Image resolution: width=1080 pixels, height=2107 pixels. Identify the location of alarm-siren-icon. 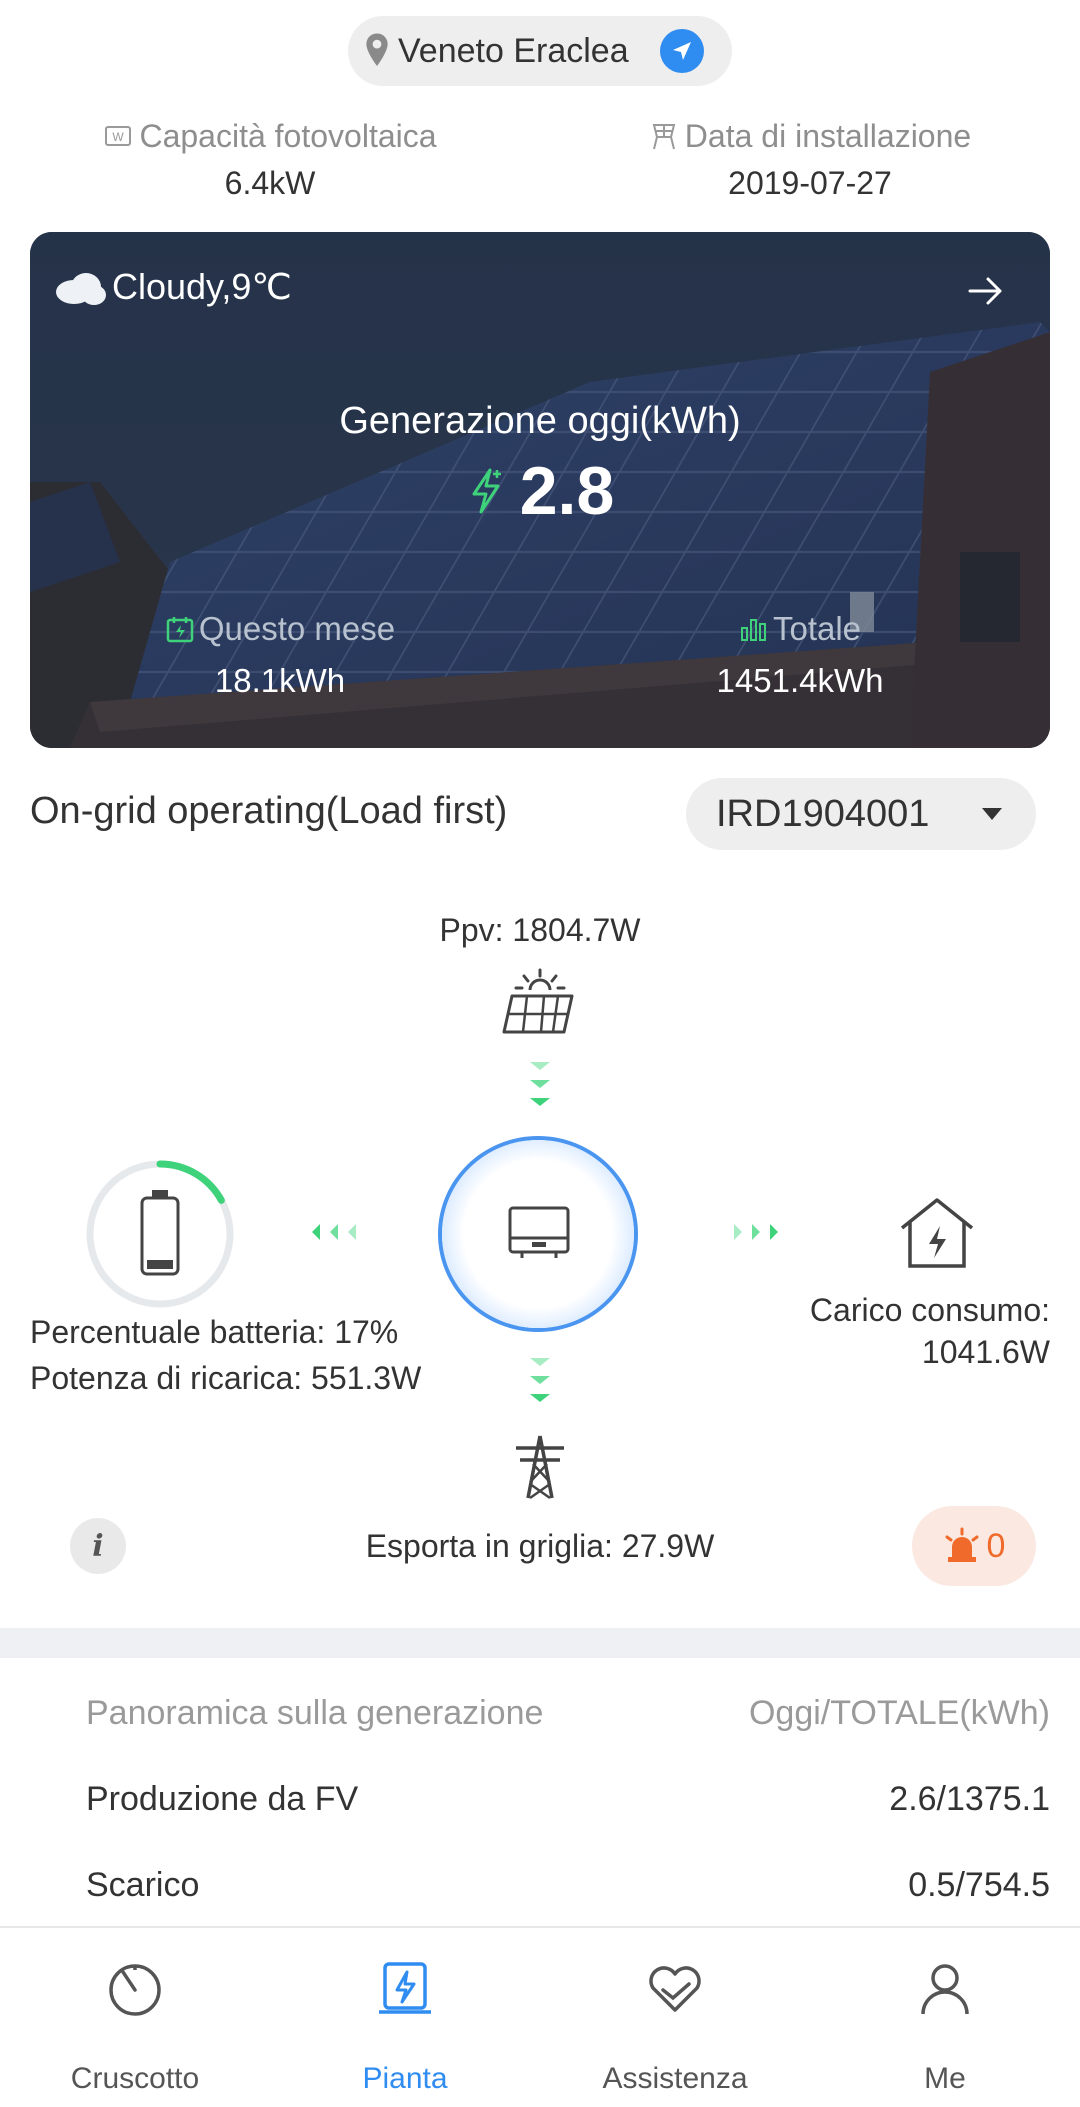
(962, 1544).